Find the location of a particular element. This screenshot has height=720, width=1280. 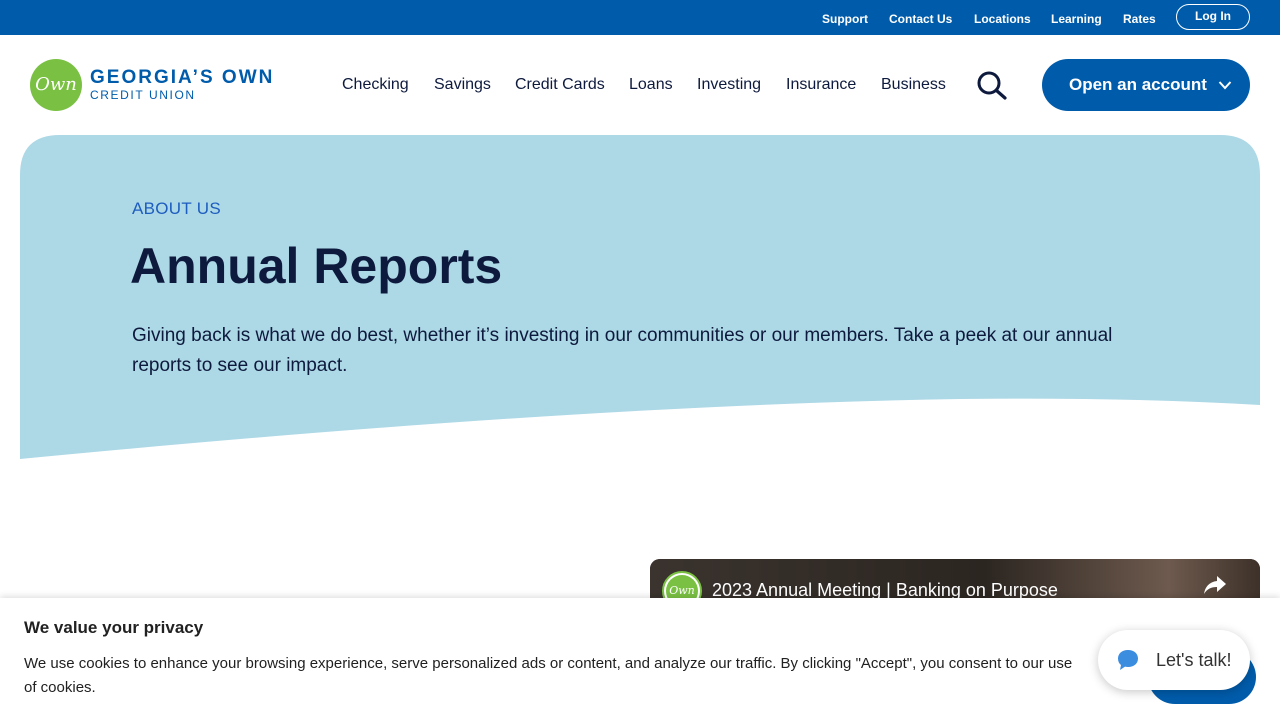

logo-mark: Own is located at coordinates (56, 85).